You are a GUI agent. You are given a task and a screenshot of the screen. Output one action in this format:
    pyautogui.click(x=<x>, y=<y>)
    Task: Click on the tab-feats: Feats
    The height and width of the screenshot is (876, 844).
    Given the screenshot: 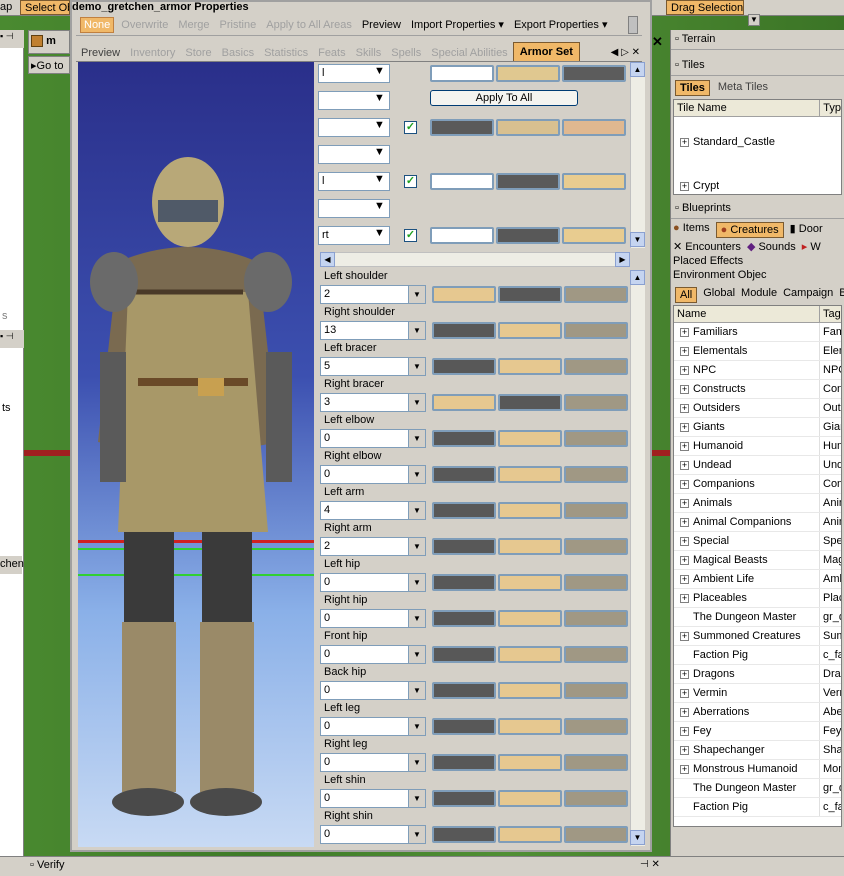 What is the action you would take?
    pyautogui.click(x=332, y=53)
    